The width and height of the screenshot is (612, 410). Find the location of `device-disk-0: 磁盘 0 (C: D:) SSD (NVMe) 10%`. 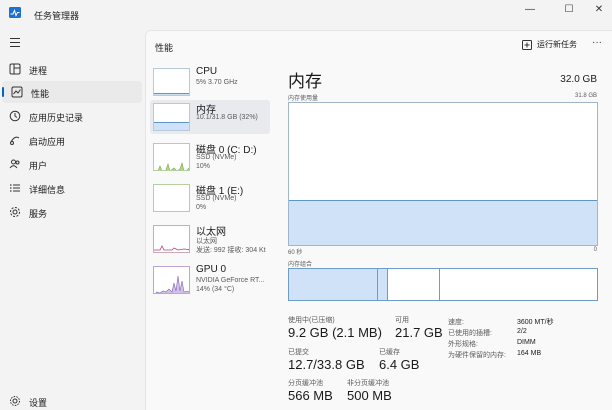

device-disk-0: 磁盘 0 (C: D:) SSD (NVMe) 10% is located at coordinates (210, 157).